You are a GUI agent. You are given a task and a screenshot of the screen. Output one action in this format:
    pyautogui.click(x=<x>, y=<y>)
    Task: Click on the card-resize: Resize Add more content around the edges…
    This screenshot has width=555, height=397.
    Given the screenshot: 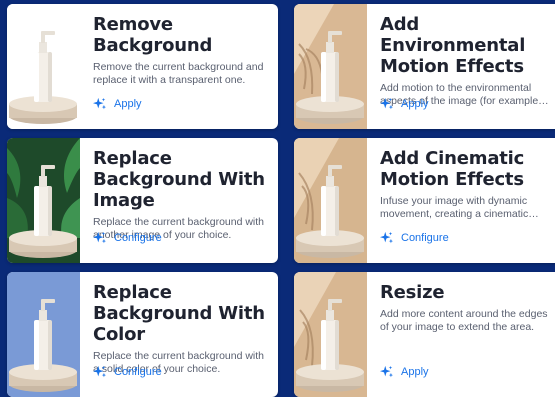 What is the action you would take?
    pyautogui.click(x=424, y=334)
    